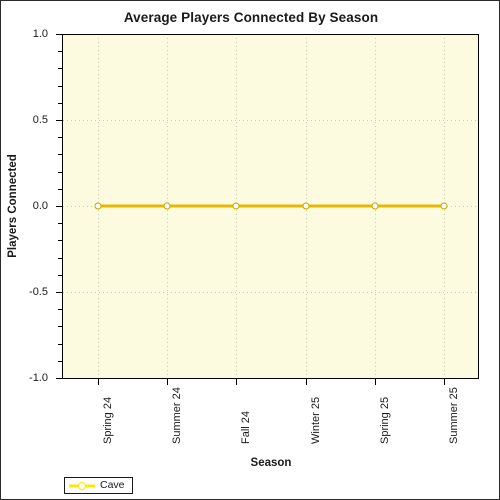 The width and height of the screenshot is (500, 500). I want to click on x-axis-tick-label: Summer 25, so click(454, 415).